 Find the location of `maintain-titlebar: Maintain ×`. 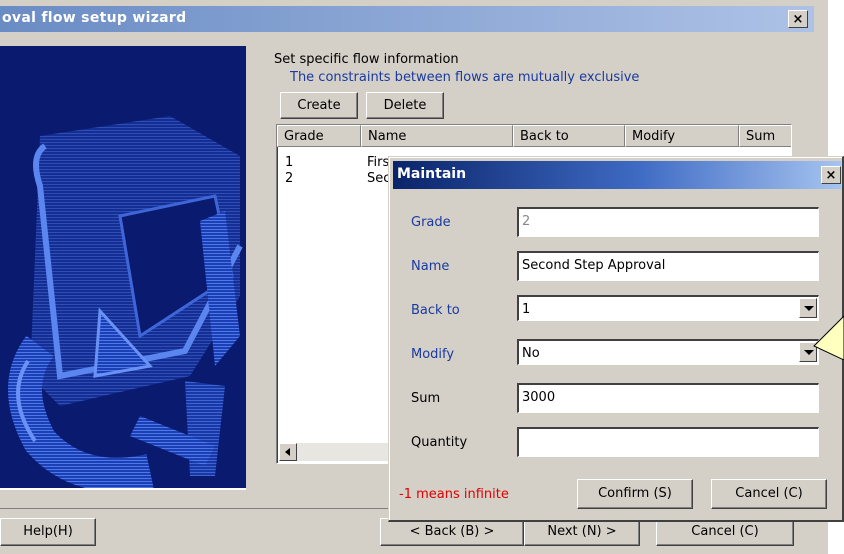

maintain-titlebar: Maintain × is located at coordinates (617, 175).